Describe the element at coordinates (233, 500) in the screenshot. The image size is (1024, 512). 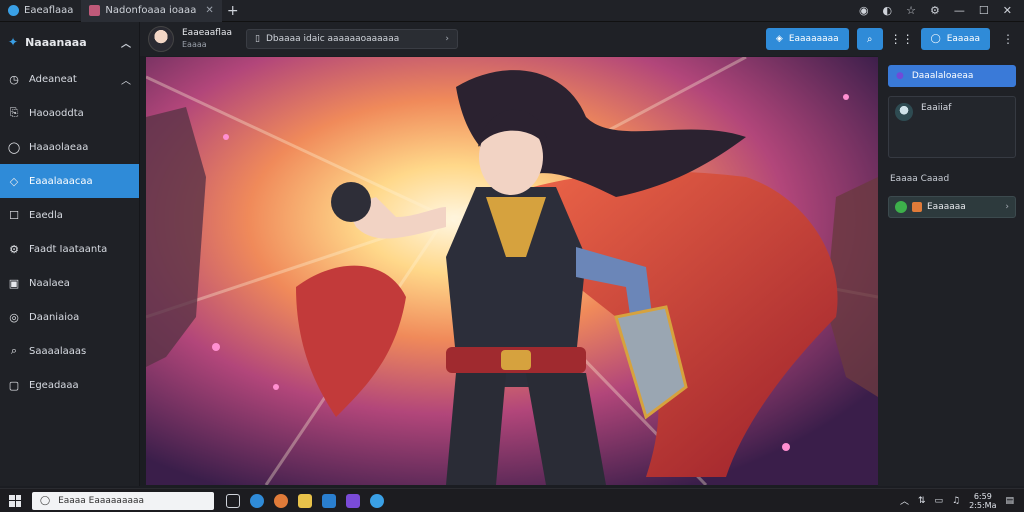
I see `task-view-icon` at that location.